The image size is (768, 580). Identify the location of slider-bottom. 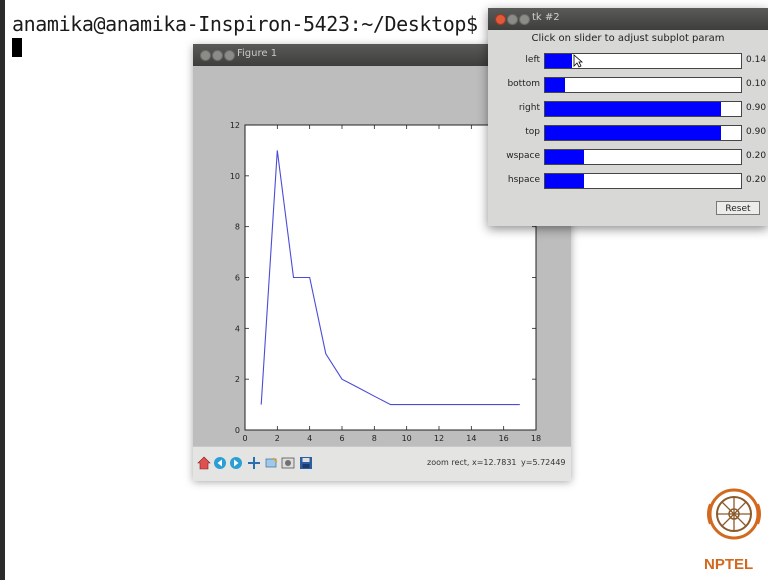
(643, 85).